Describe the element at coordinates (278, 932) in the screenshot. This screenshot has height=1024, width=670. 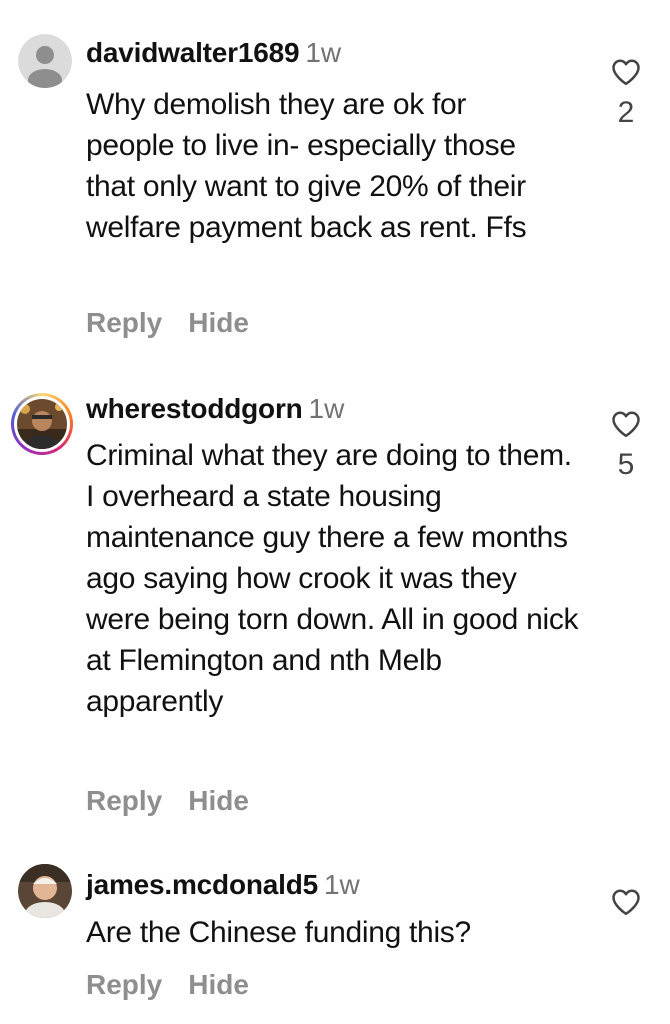
I see `comment-text: Are the Chinese funding this?` at that location.